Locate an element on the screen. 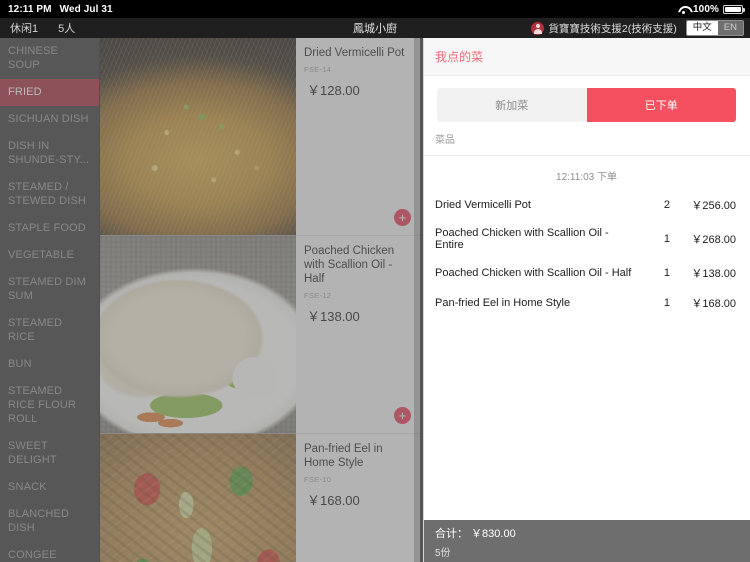 This screenshot has height=562, width=750. sidebar-item-snack: SNACK is located at coordinates (49, 487).